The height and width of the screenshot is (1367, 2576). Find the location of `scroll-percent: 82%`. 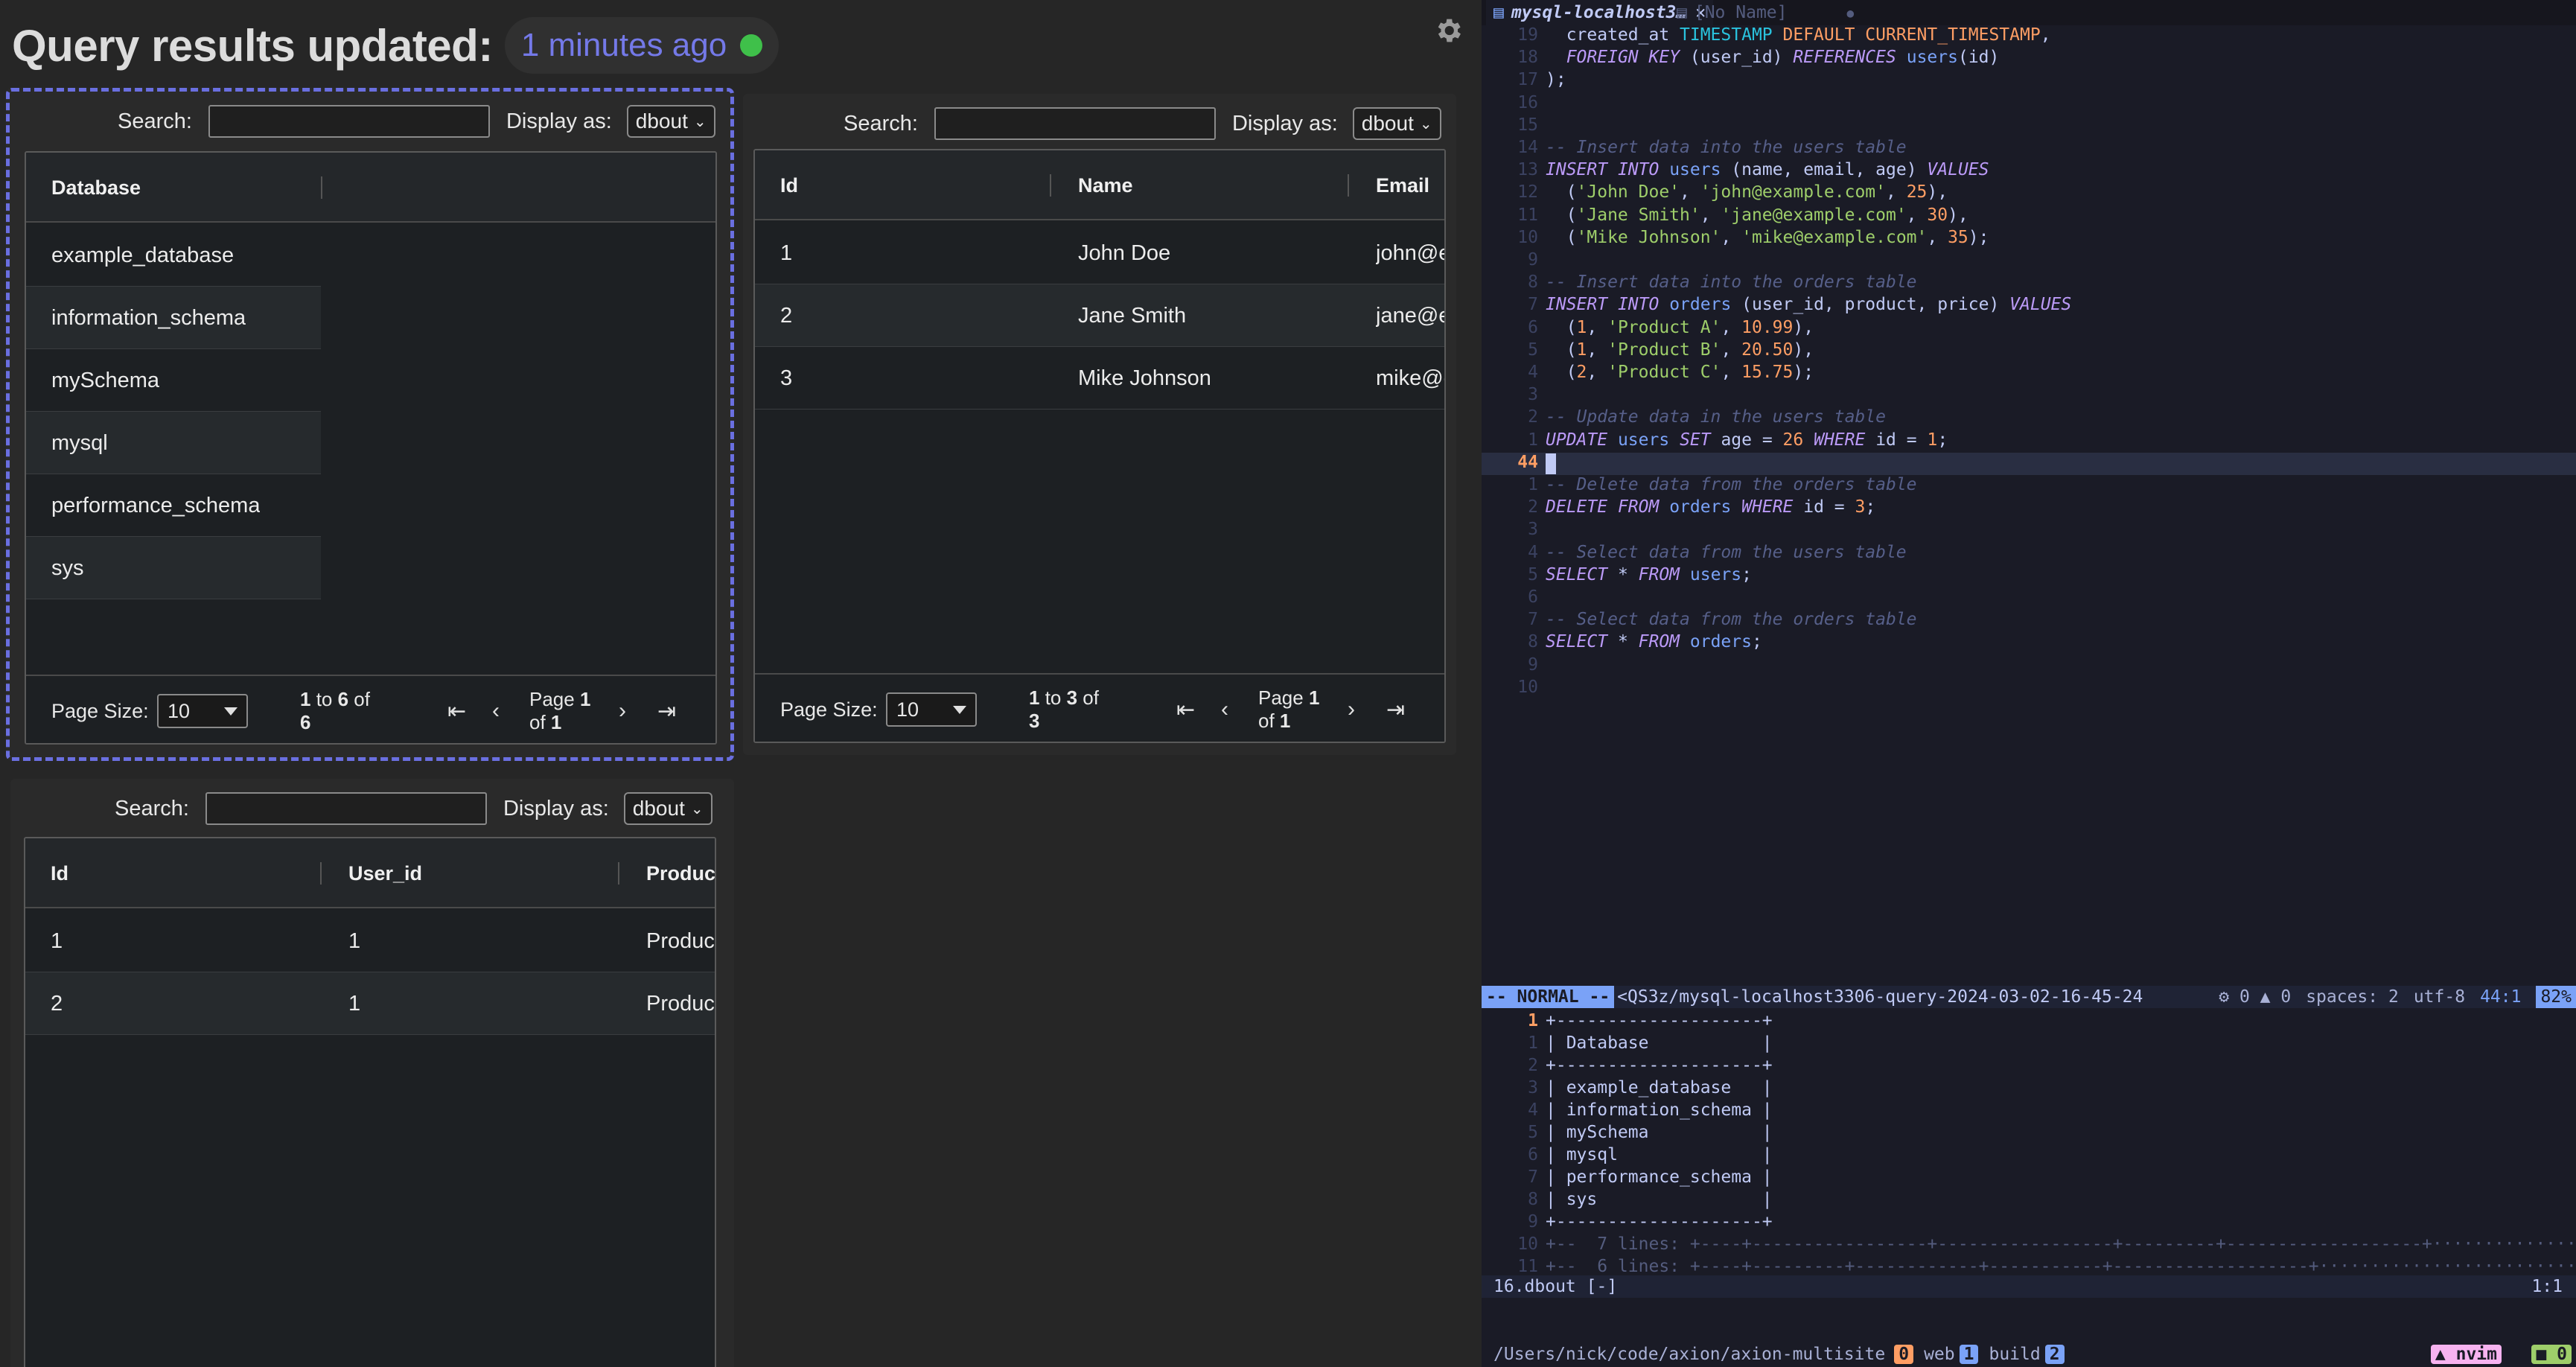

scroll-percent: 82% is located at coordinates (2556, 997).